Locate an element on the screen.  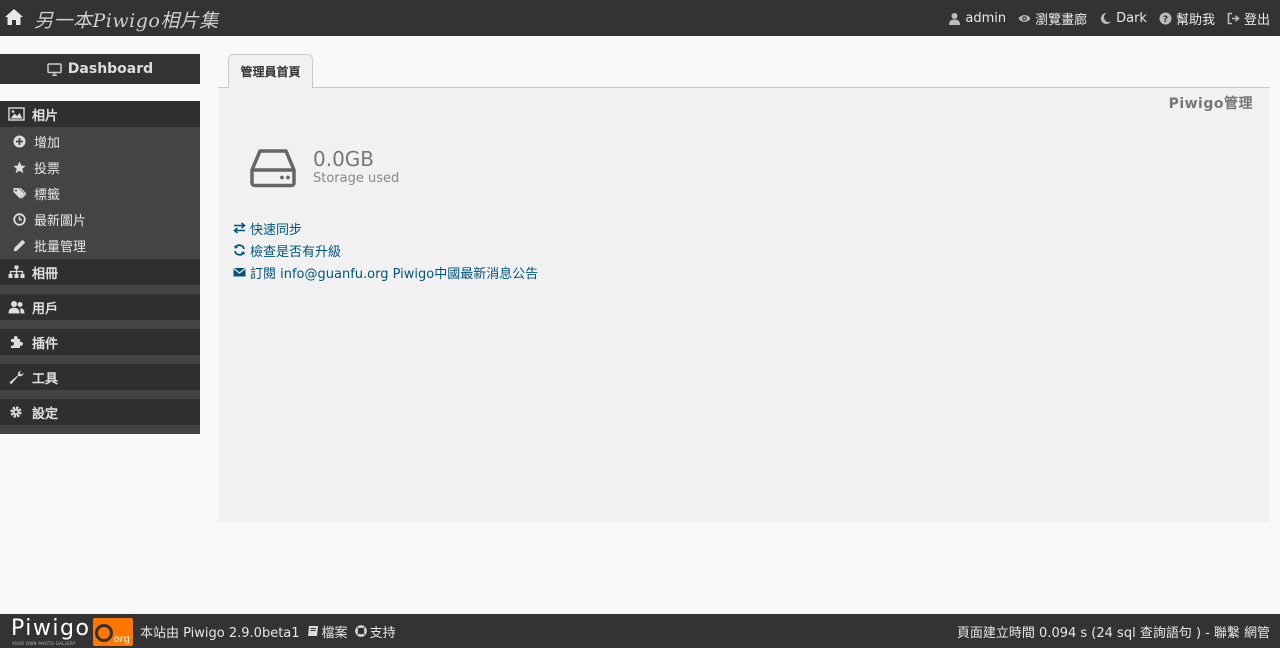
top-menu: admin 瀏覽畫廊 Dark ? 幫助我 登出 is located at coordinates (1109, 18).